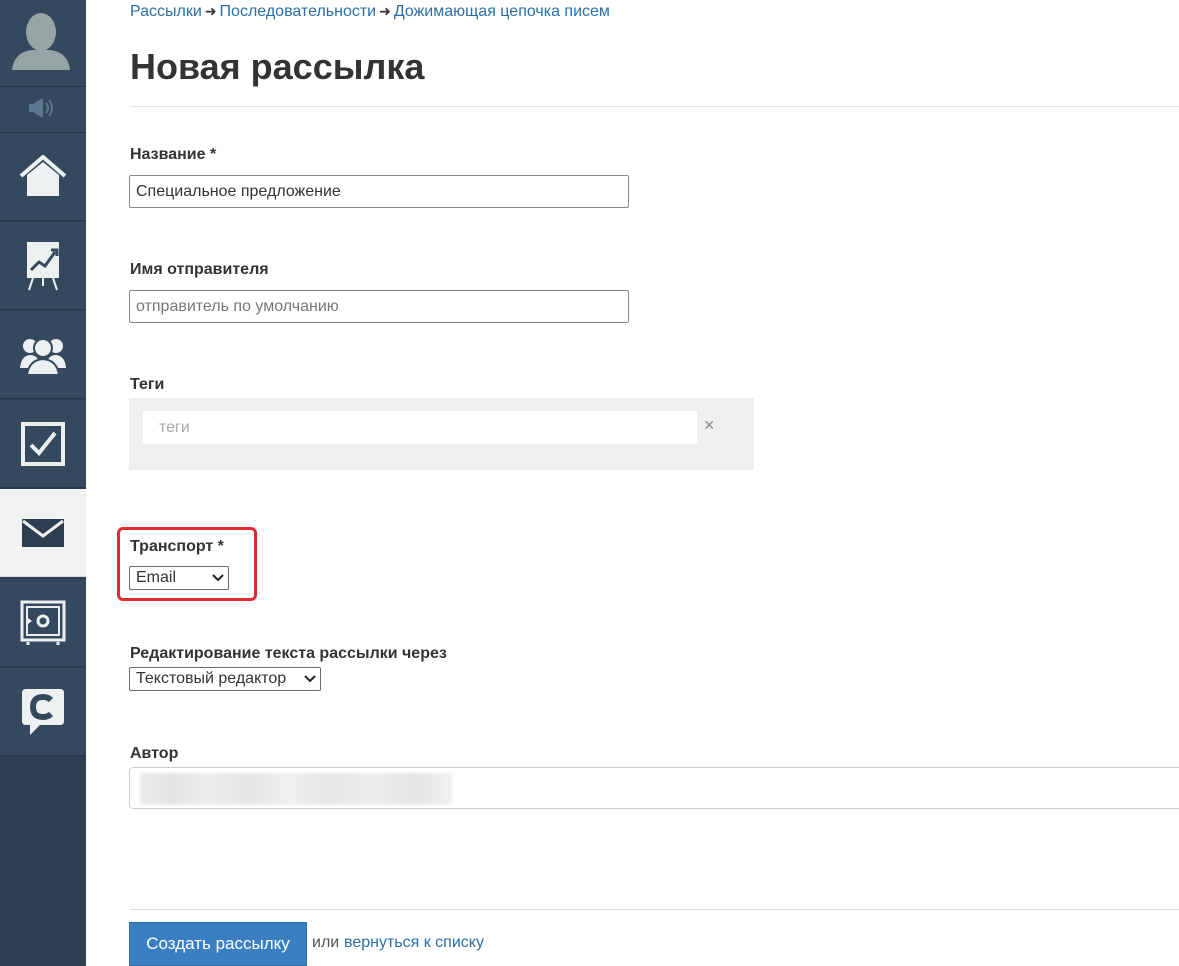 Image resolution: width=1179 pixels, height=966 pixels. I want to click on author-label: Автор, so click(154, 753).